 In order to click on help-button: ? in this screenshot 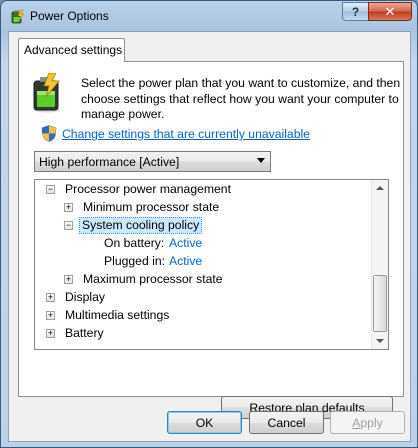, I will do `click(355, 11)`.